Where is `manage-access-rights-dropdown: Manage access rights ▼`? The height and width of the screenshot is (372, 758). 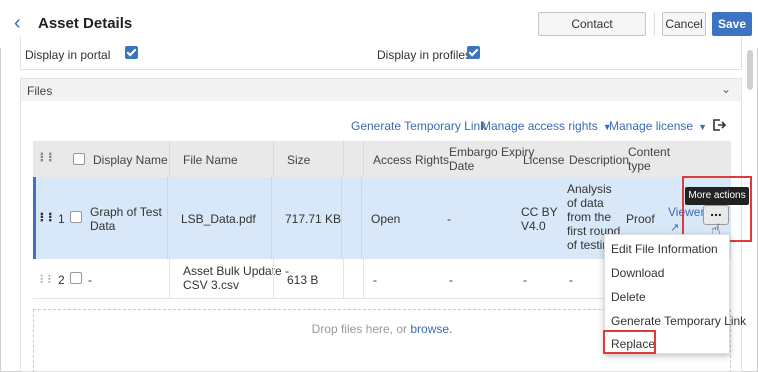 manage-access-rights-dropdown: Manage access rights ▼ is located at coordinates (546, 126).